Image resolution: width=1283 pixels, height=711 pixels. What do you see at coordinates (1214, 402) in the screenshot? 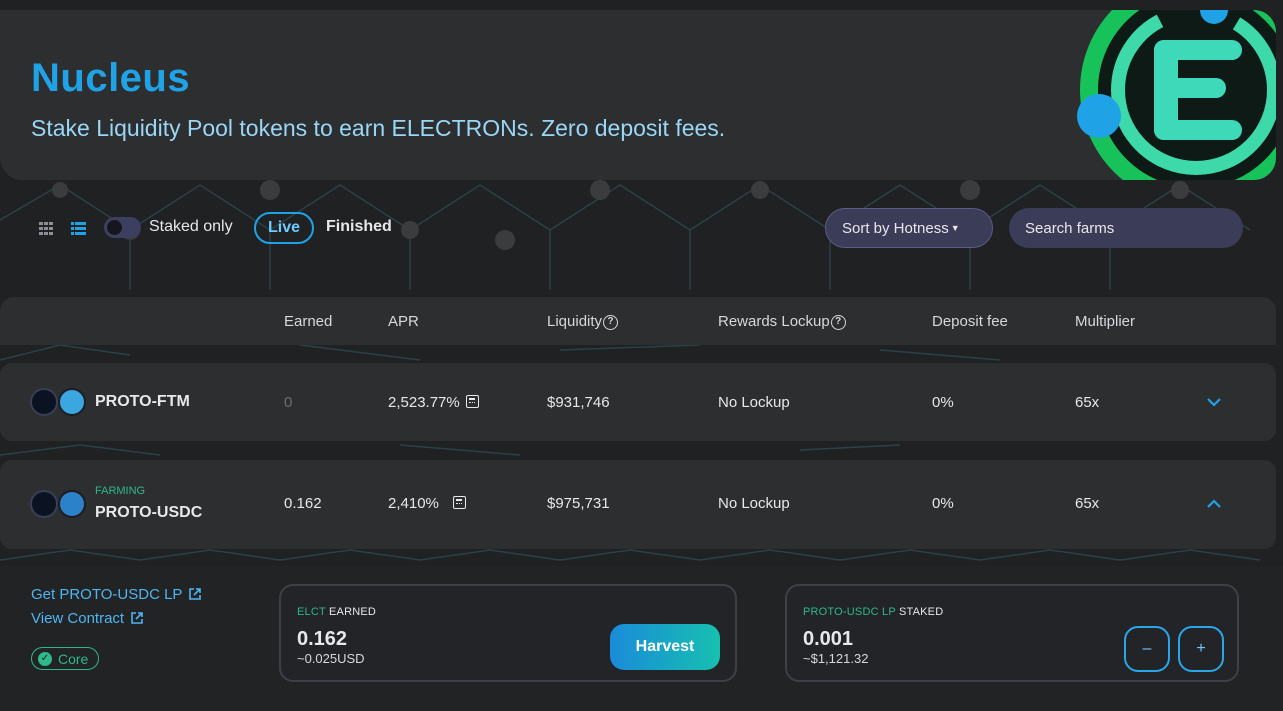
I see `chevron-down-icon` at bounding box center [1214, 402].